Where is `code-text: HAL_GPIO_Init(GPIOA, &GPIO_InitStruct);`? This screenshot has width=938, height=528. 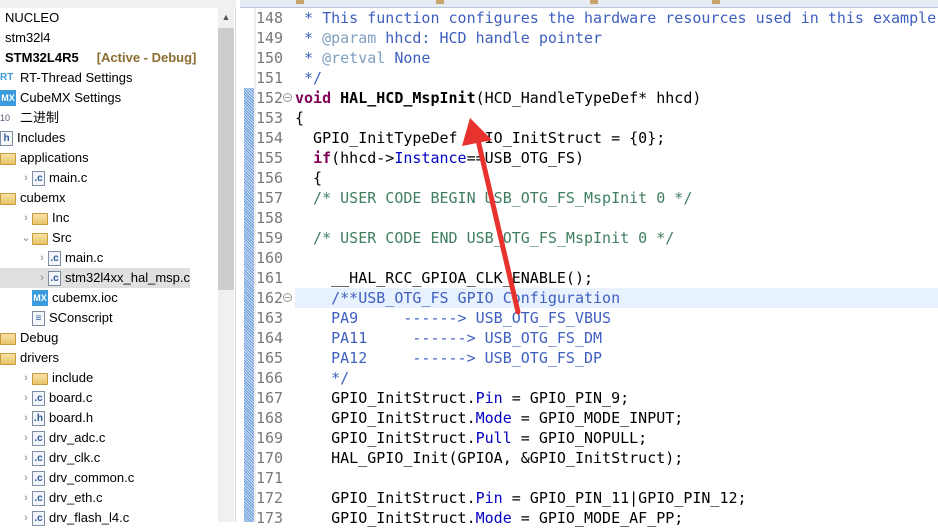
code-text: HAL_GPIO_Init(GPIOA, &GPIO_InitStruct); is located at coordinates (616, 458).